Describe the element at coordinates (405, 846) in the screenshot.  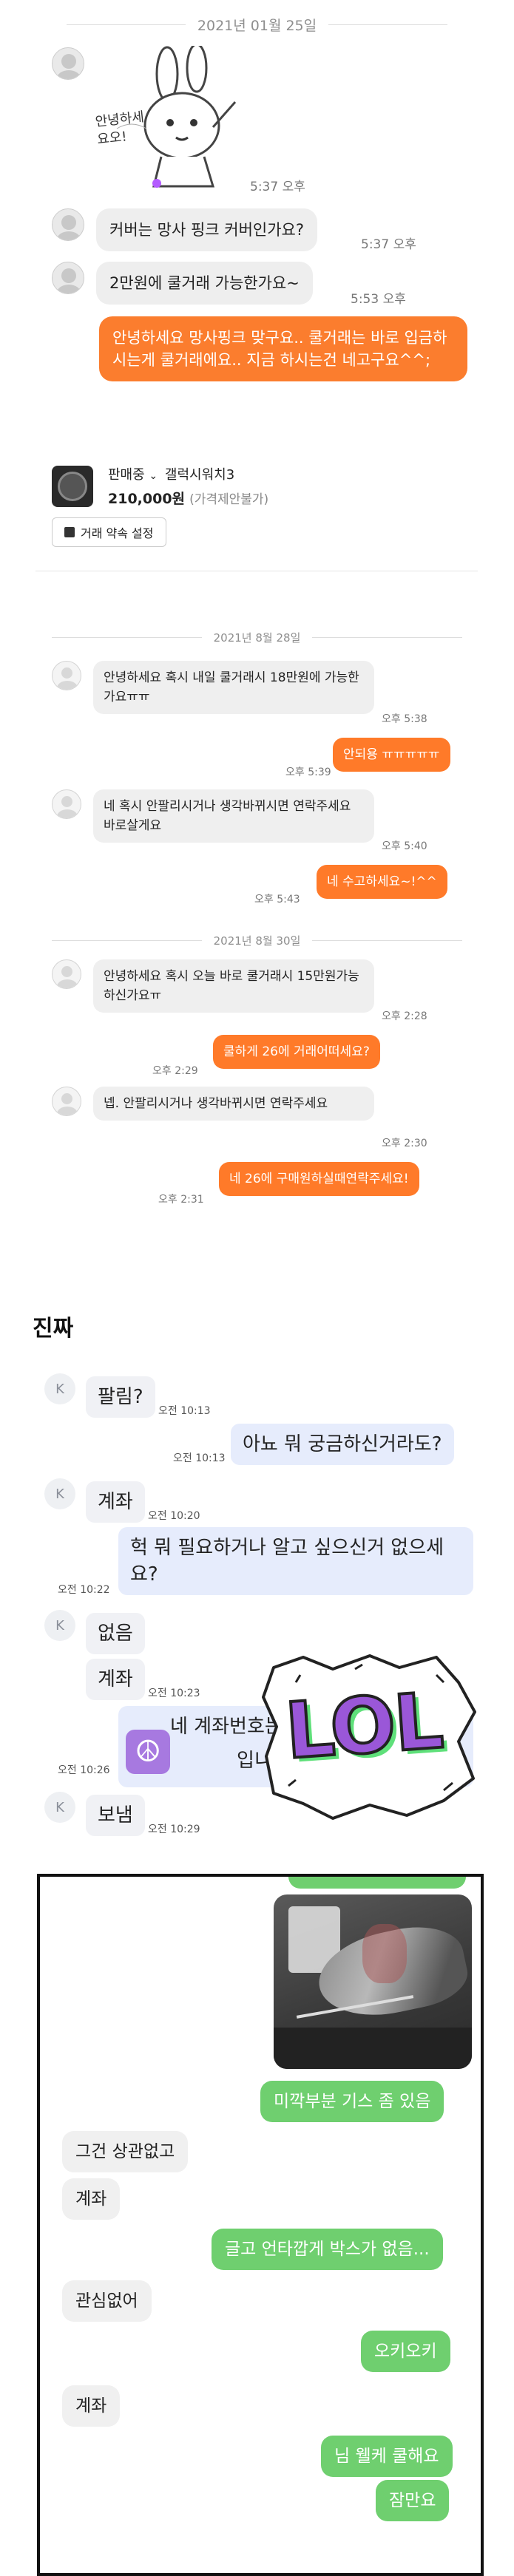
I see `timestamp: 오후 5:40` at that location.